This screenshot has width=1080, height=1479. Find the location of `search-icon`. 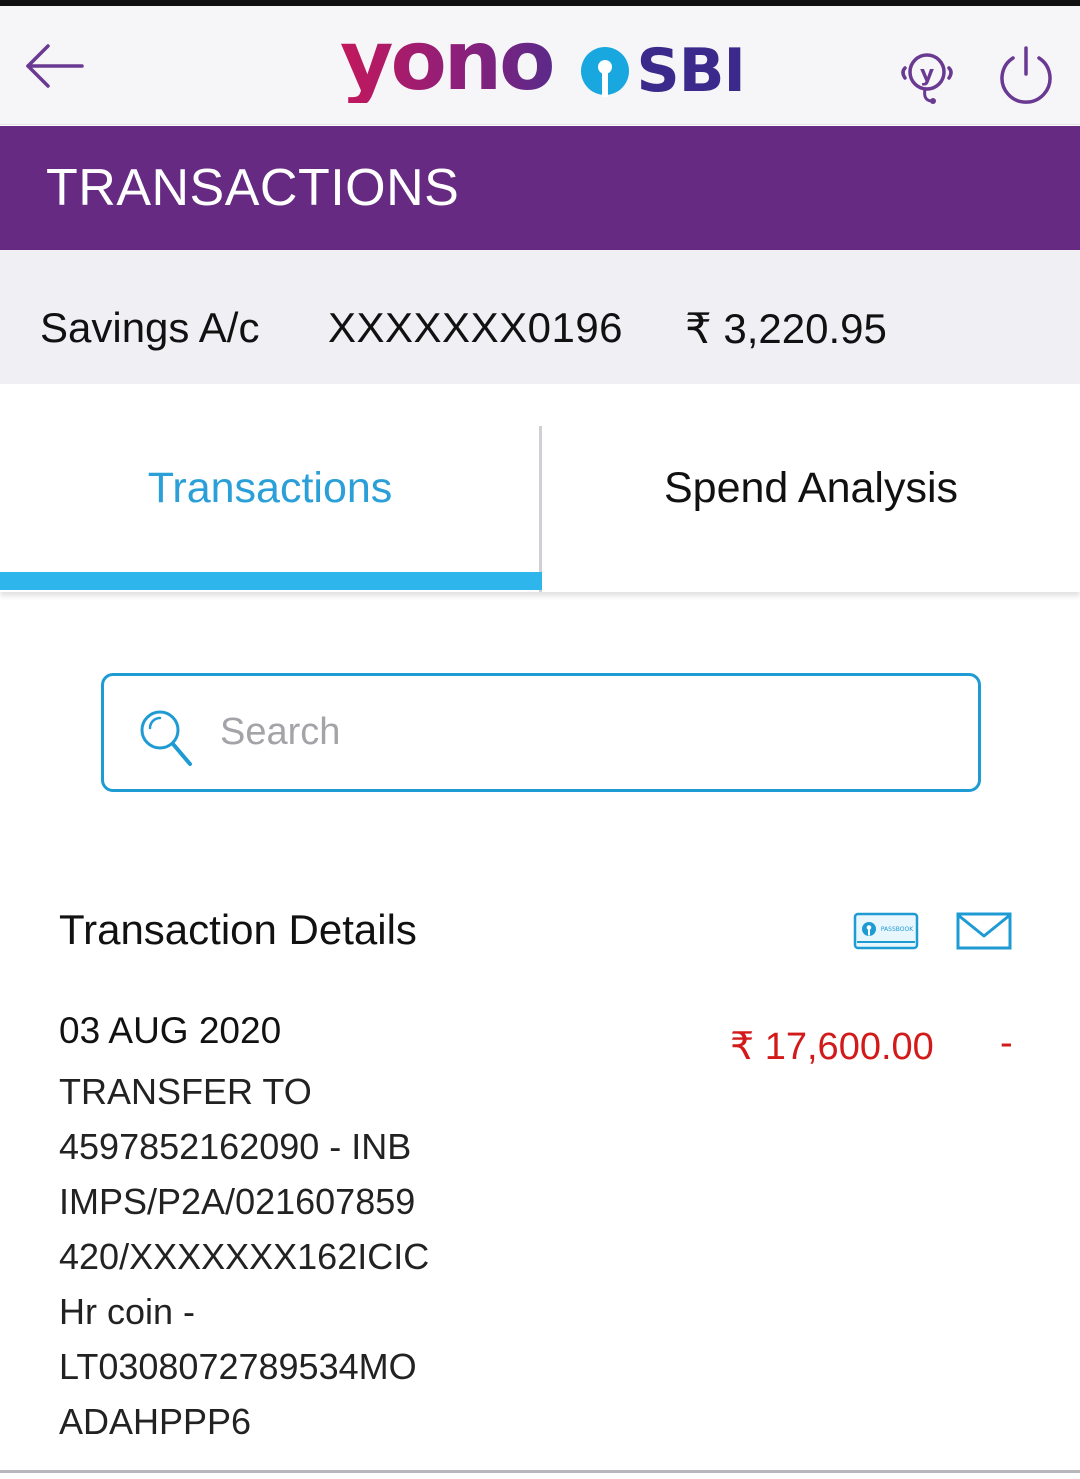

search-icon is located at coordinates (166, 738).